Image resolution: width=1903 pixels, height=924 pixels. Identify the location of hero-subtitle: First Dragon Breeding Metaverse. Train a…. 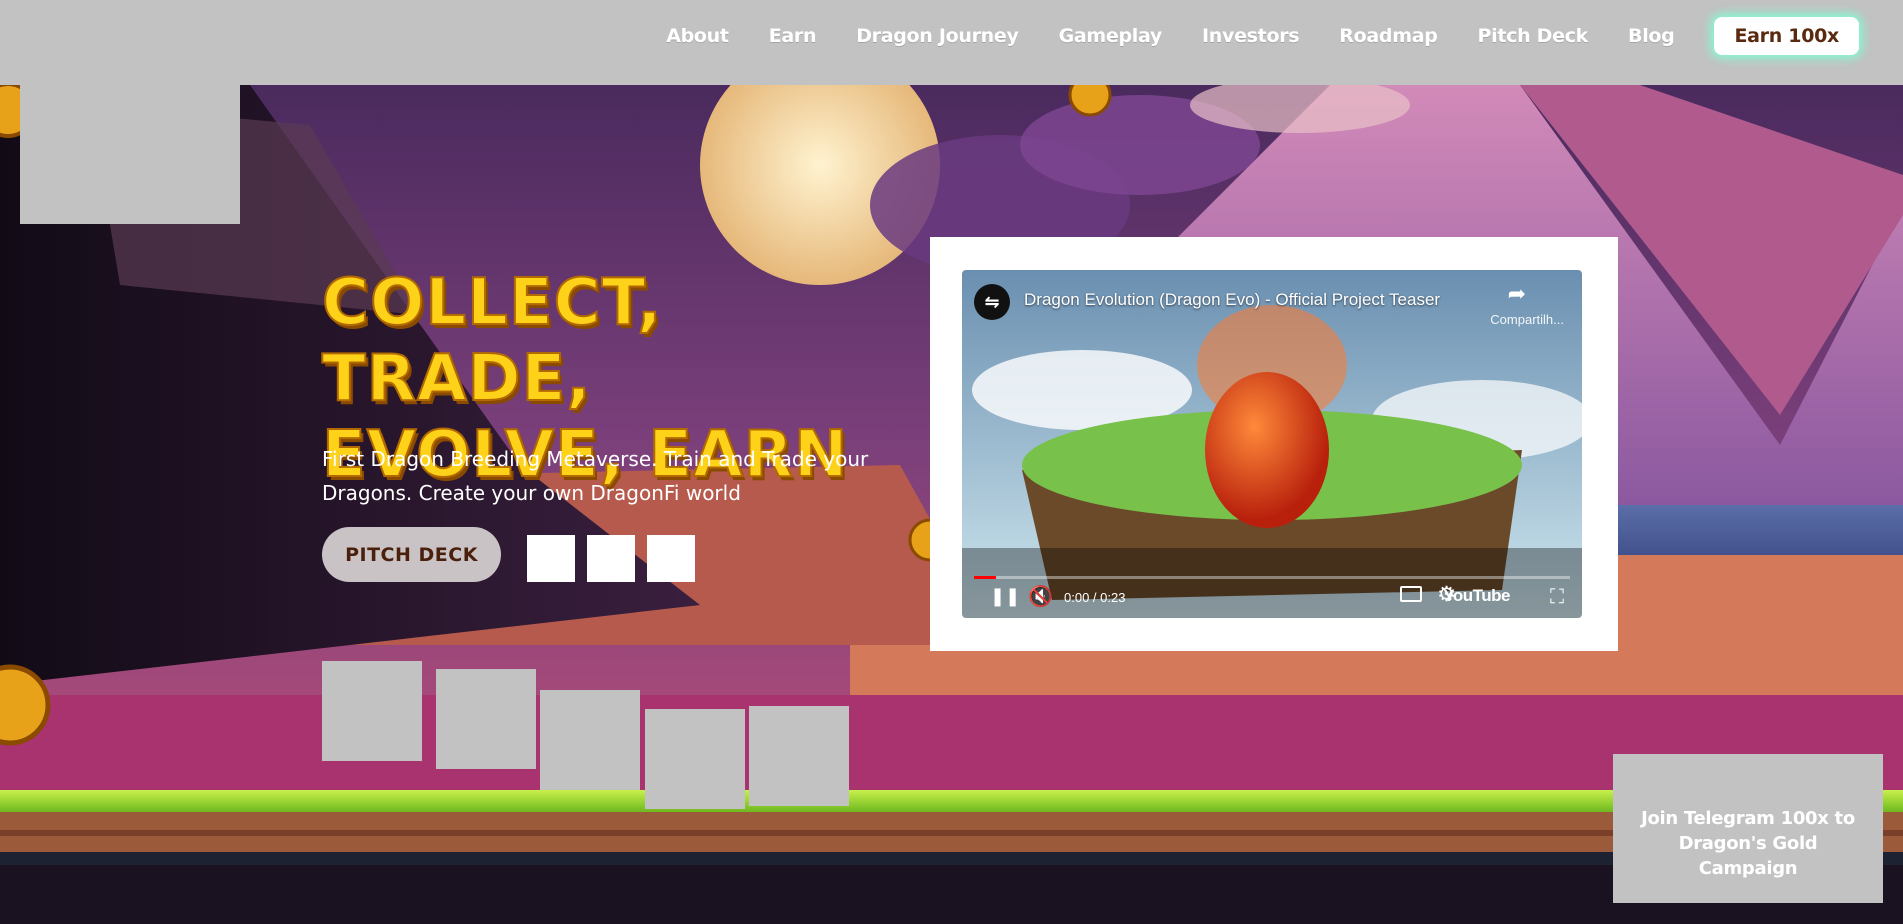
(595, 476).